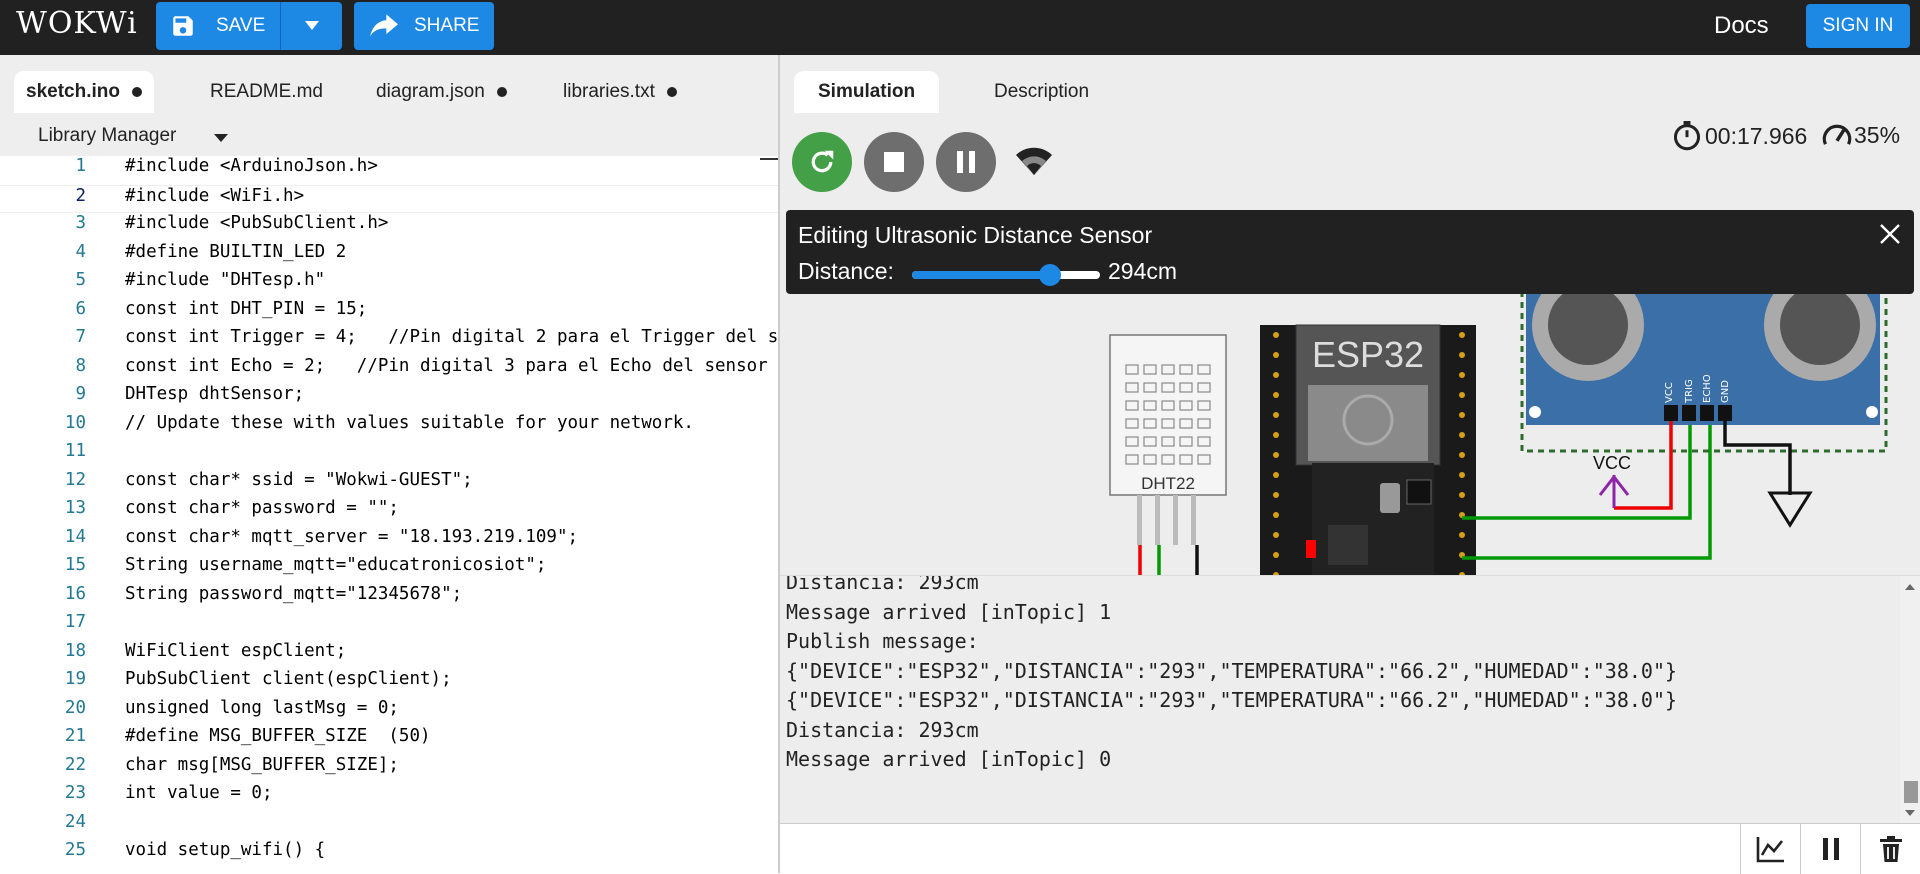 The image size is (1920, 874). What do you see at coordinates (390, 826) in the screenshot?
I see `code-line: 24` at bounding box center [390, 826].